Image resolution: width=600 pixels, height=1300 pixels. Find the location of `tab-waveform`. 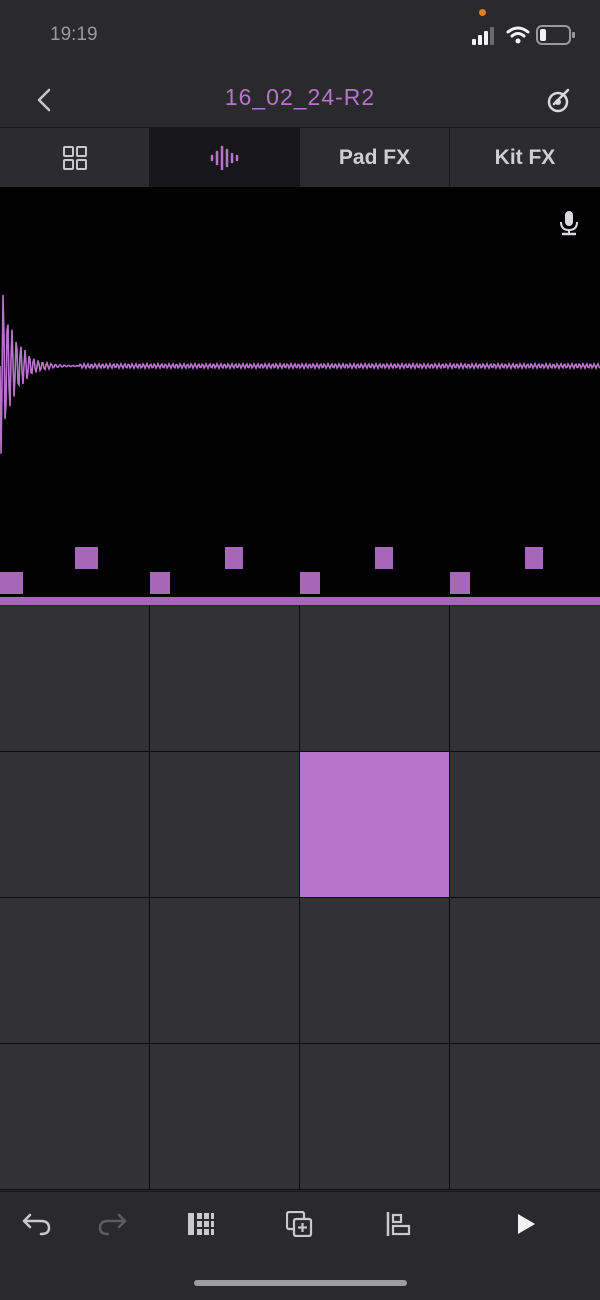

tab-waveform is located at coordinates (225, 157).